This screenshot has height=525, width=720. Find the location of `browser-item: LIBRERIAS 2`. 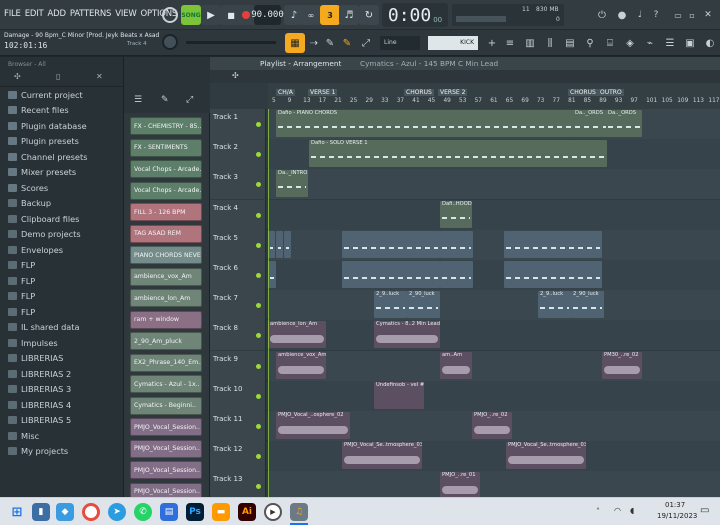

browser-item: LIBRERIAS 2 is located at coordinates (61, 374).